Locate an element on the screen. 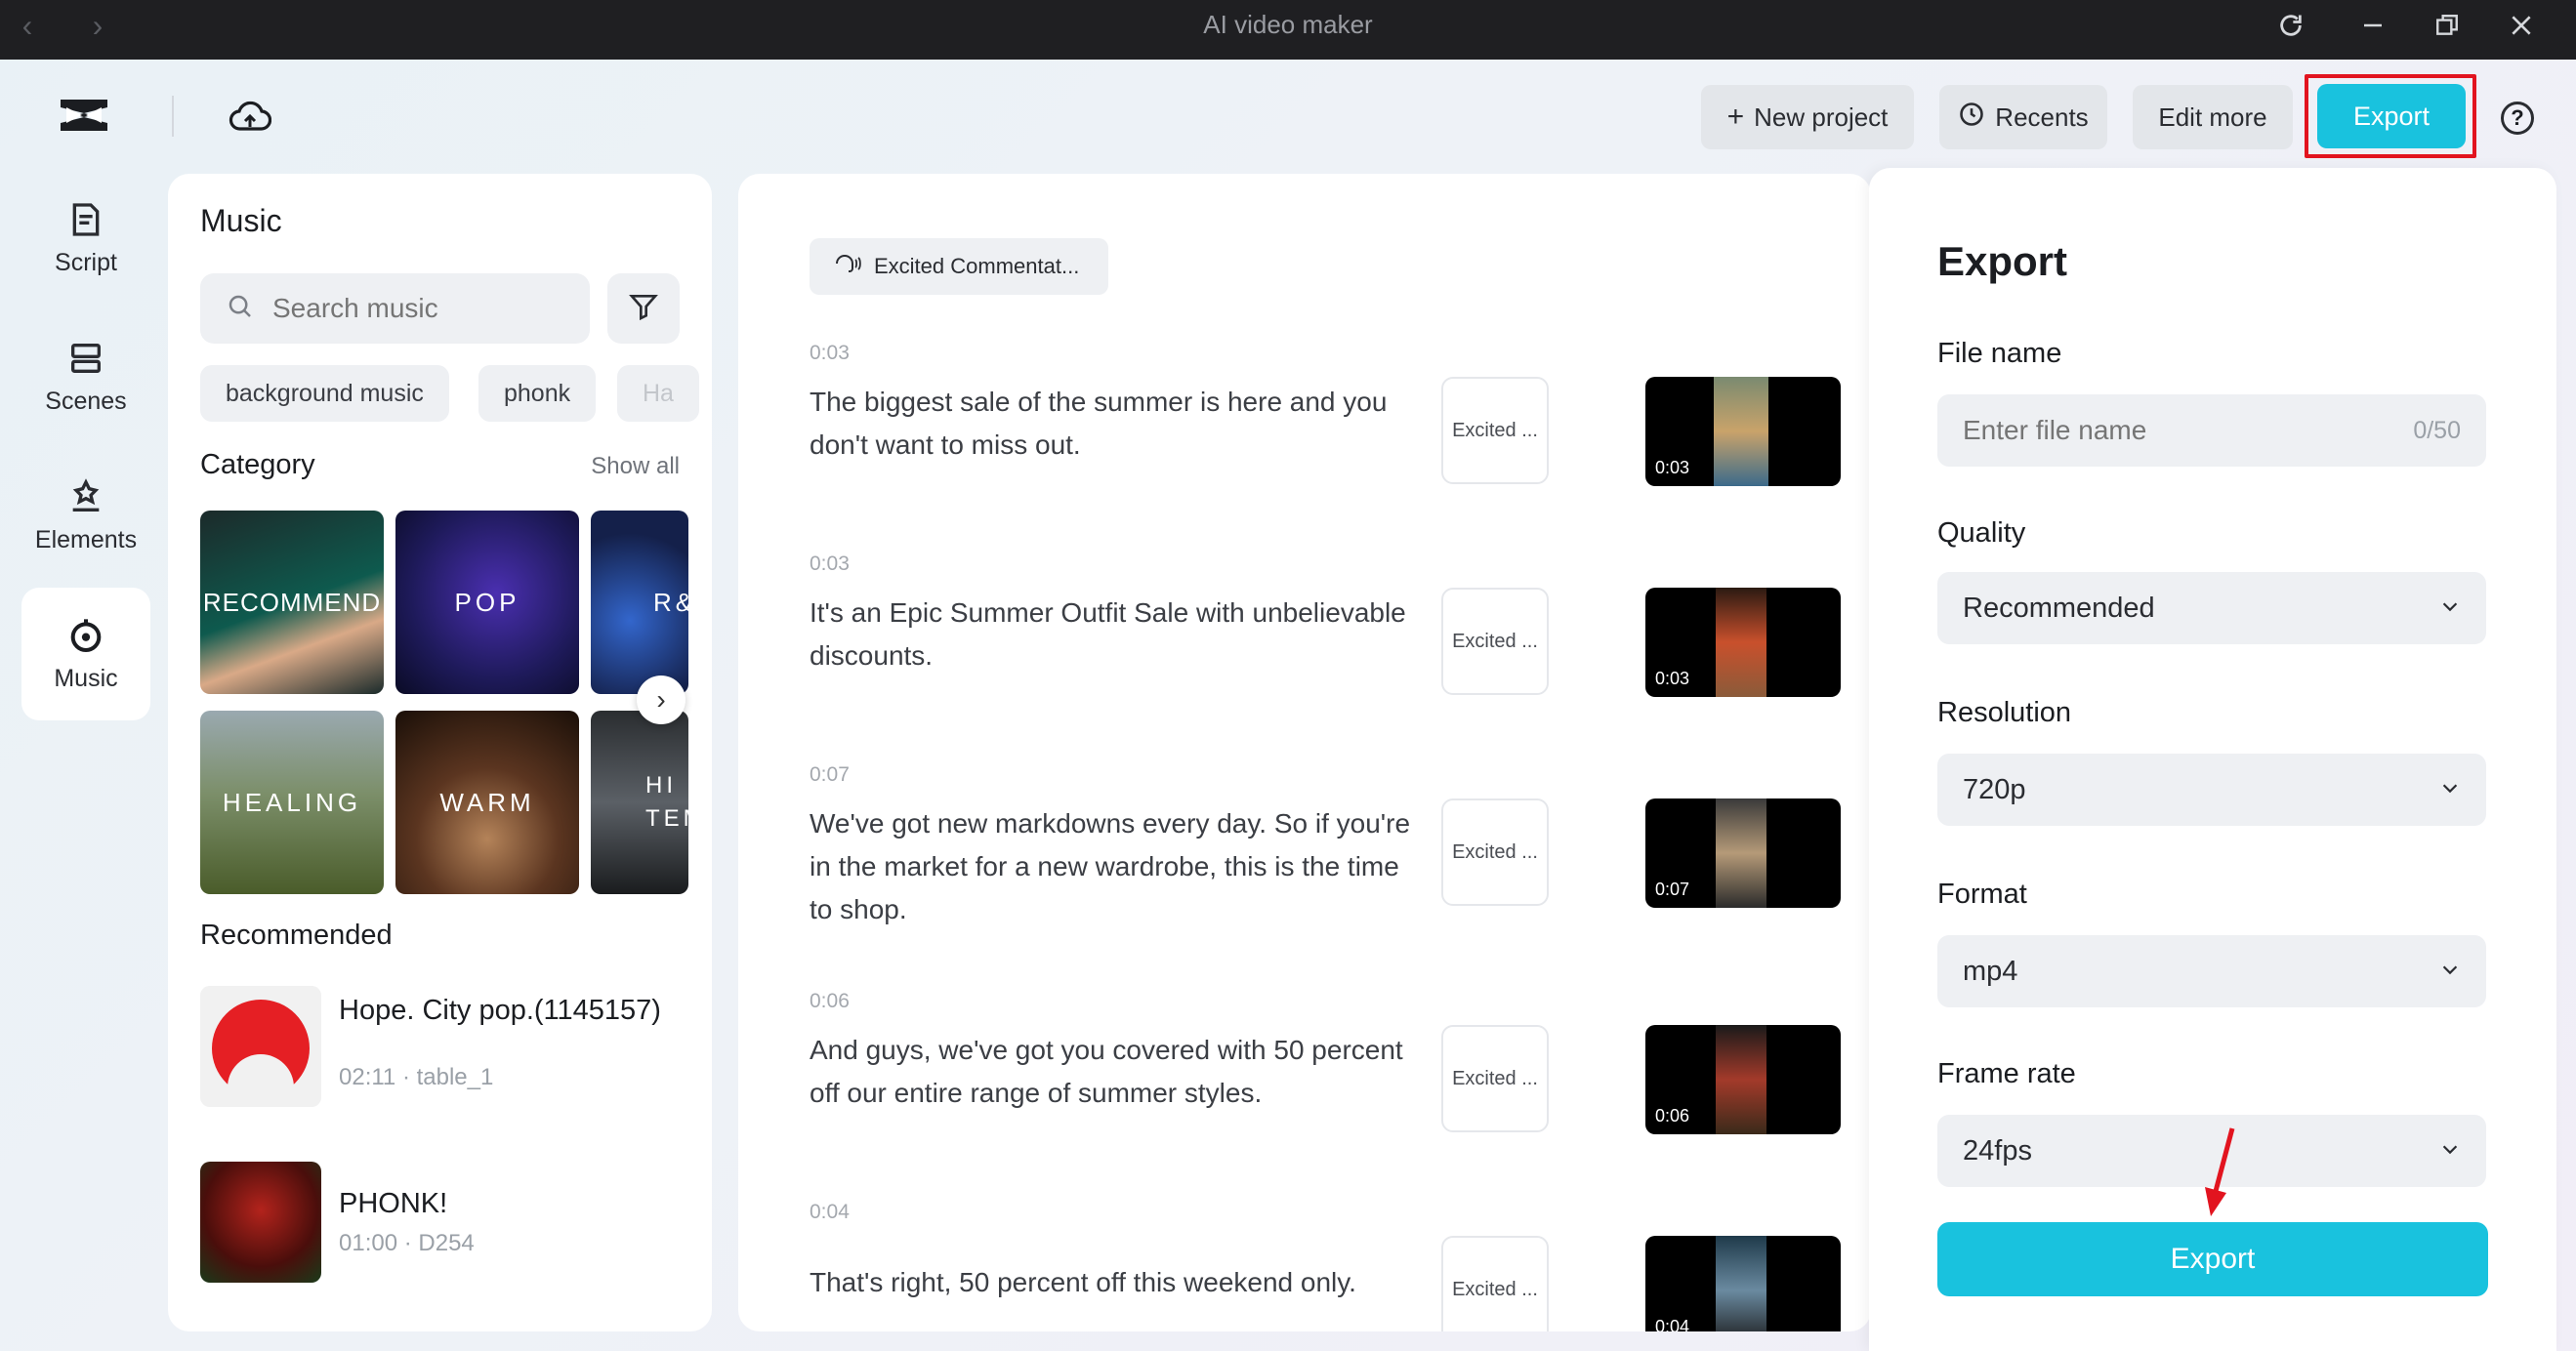 The width and height of the screenshot is (2576, 1351). file-name-input is located at coordinates (2168, 430).